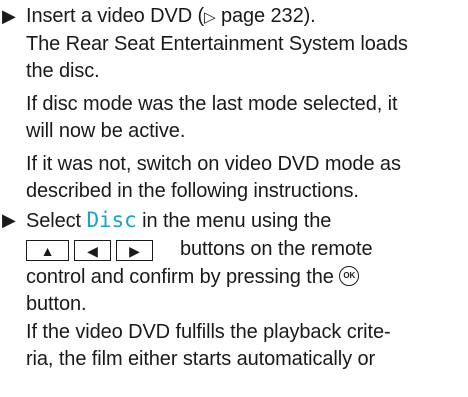  I want to click on para2-line2: described in the following instructions., so click(192, 191).